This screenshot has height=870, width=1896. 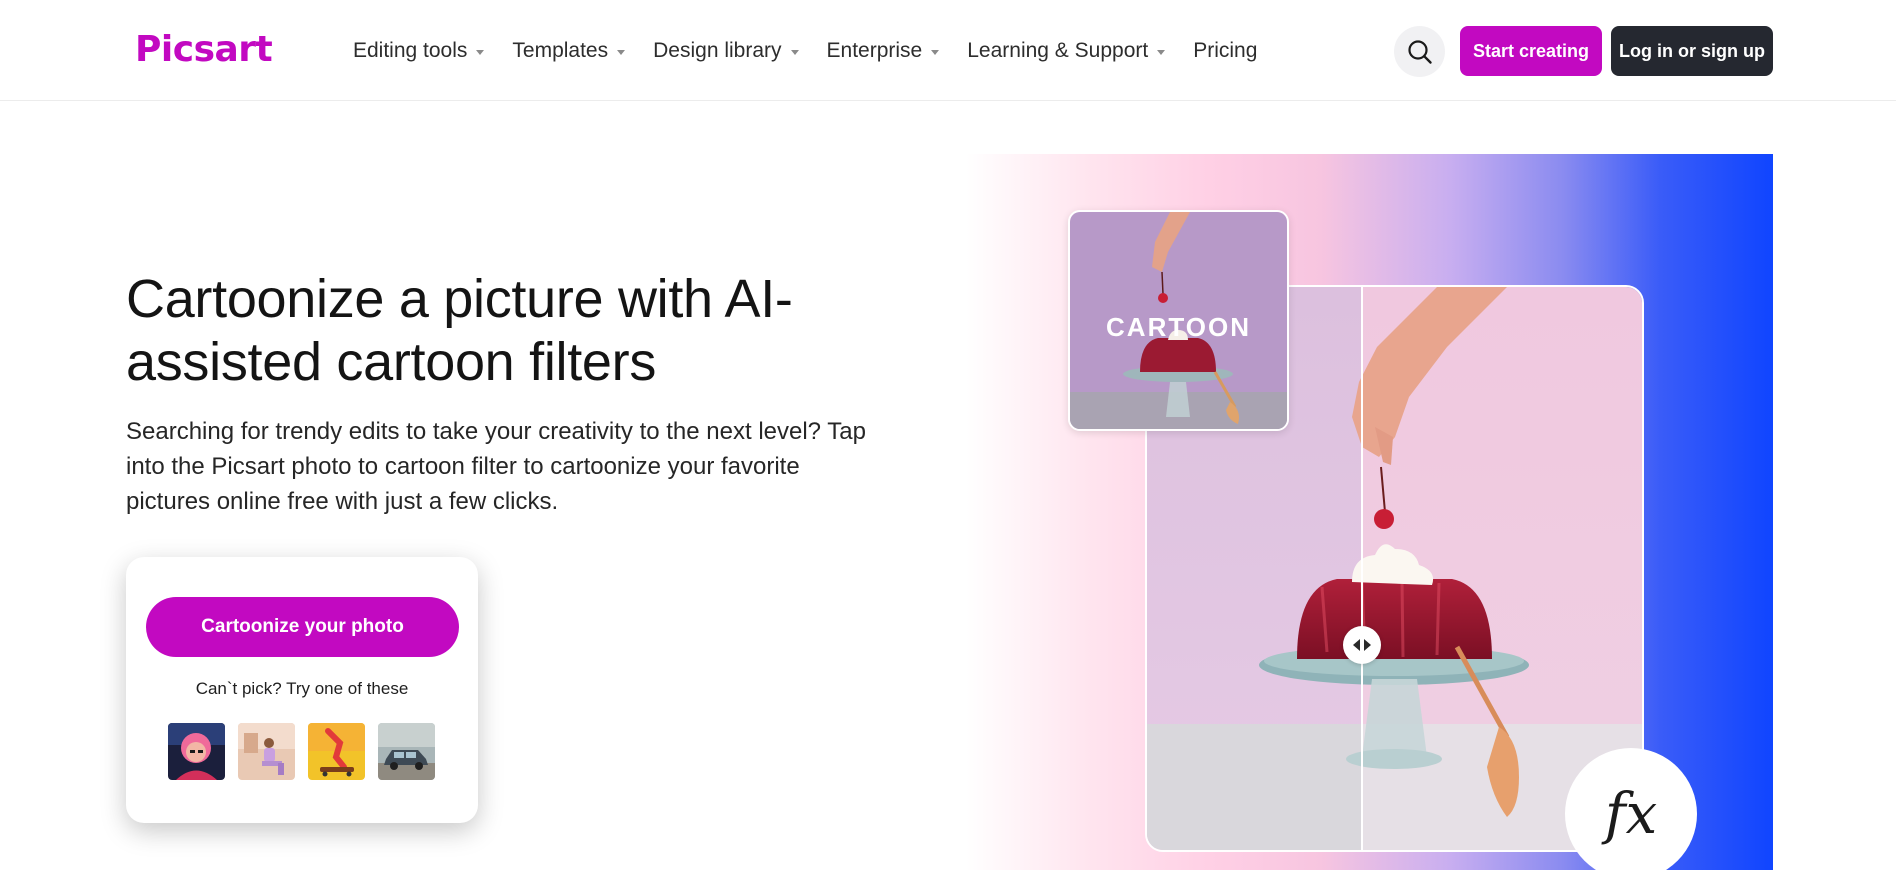 I want to click on nav-templates-label: Templates, so click(x=560, y=50).